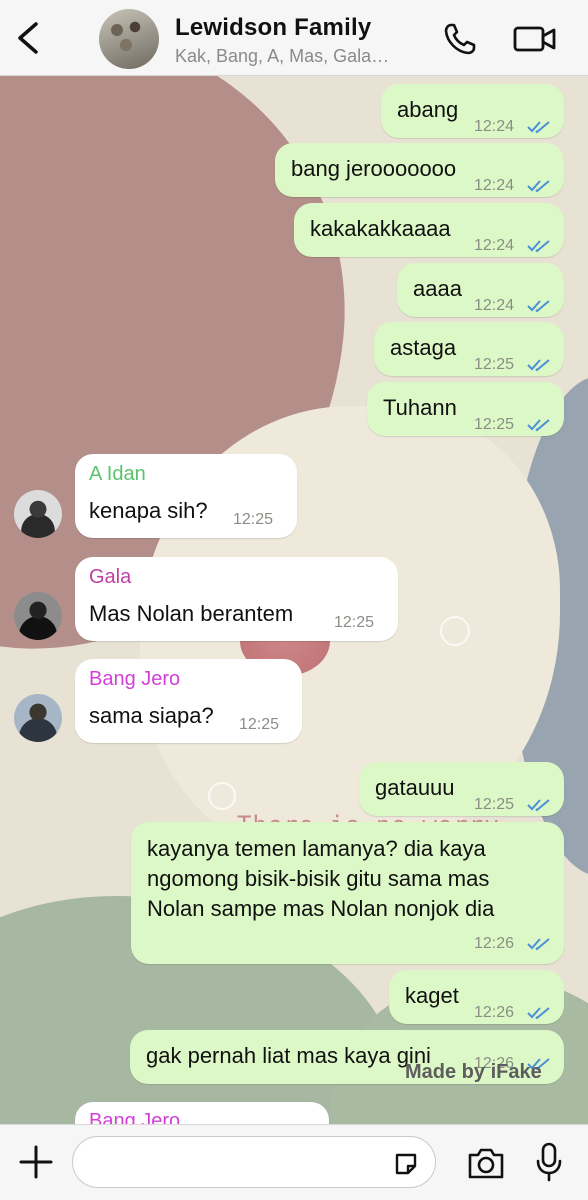  Describe the element at coordinates (486, 1163) in the screenshot. I see `camera-icon` at that location.